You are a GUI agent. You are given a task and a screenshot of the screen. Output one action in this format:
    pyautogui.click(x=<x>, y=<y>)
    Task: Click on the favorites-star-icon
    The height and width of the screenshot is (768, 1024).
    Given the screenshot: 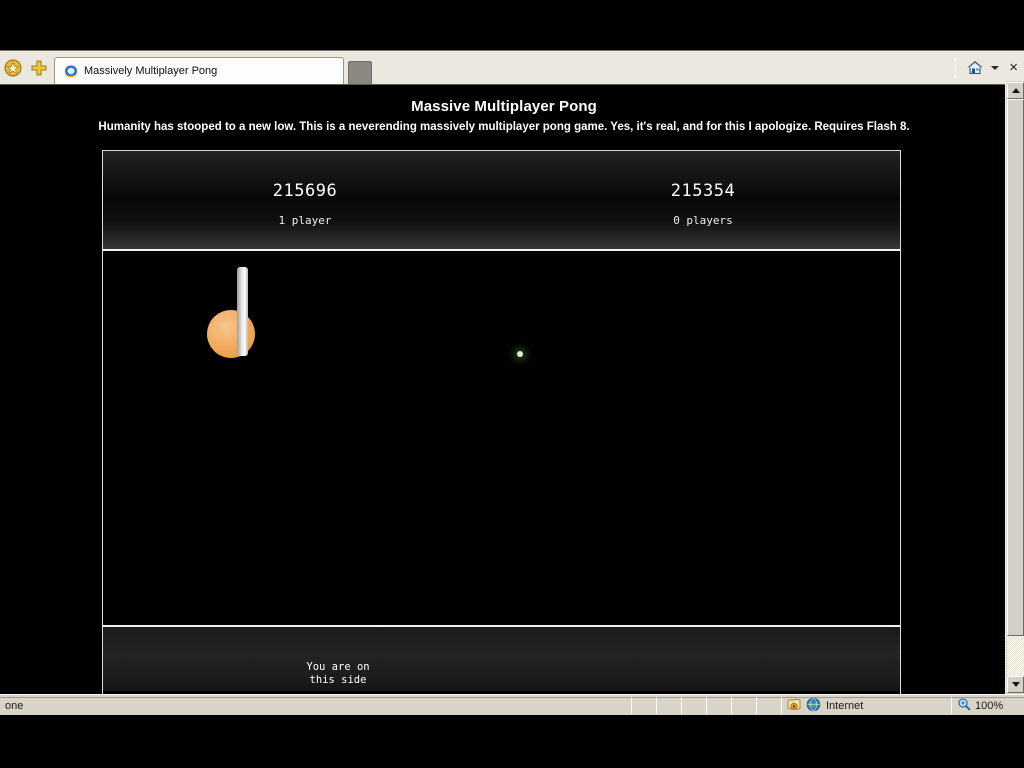 What is the action you would take?
    pyautogui.click(x=13, y=68)
    